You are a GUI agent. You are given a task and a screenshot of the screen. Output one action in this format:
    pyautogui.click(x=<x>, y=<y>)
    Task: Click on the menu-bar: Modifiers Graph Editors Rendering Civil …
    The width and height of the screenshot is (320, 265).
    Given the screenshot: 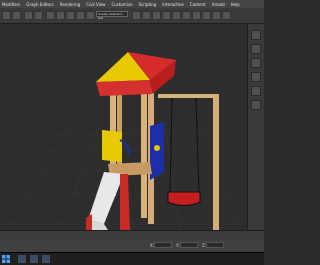 What is the action you would take?
    pyautogui.click(x=132, y=4)
    